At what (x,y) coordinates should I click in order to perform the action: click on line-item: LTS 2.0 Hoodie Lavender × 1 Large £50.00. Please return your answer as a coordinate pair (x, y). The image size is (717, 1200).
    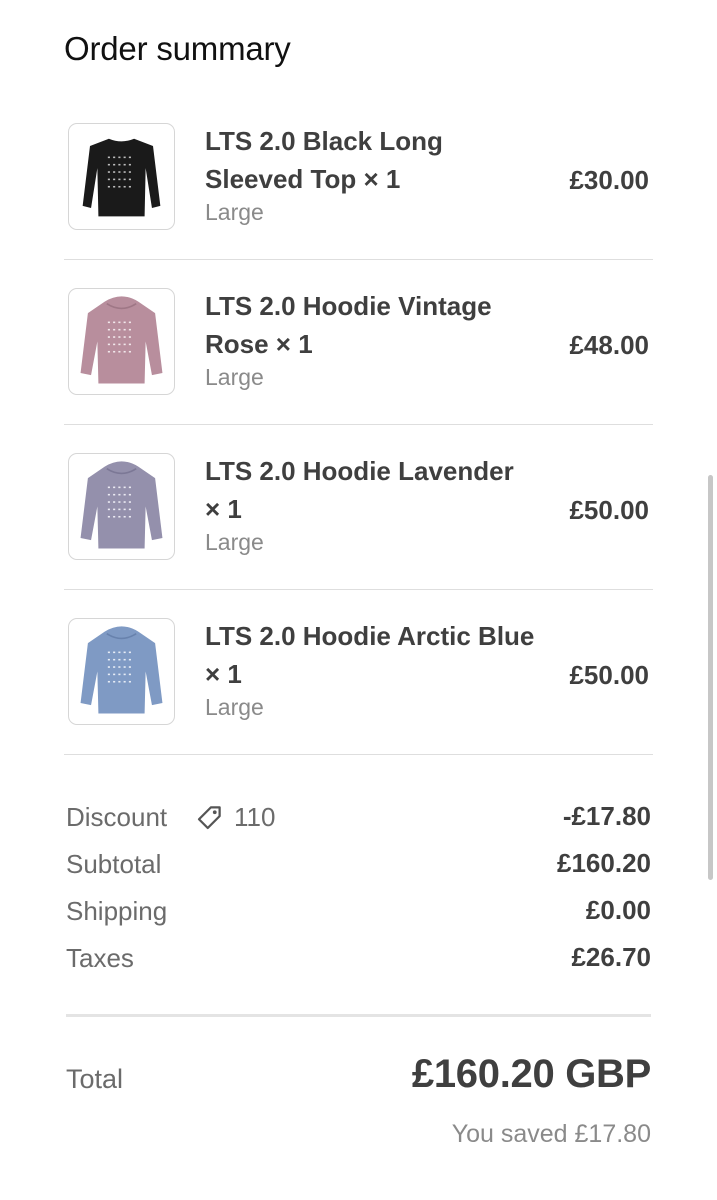
    Looking at the image, I should click on (358, 507).